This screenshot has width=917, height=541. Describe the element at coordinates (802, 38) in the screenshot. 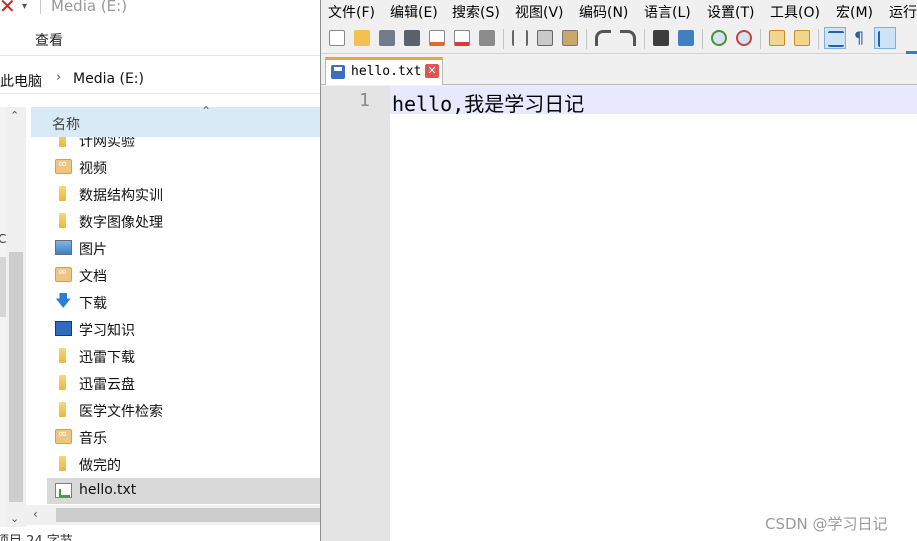

I see `sync-horizontal-icon` at that location.